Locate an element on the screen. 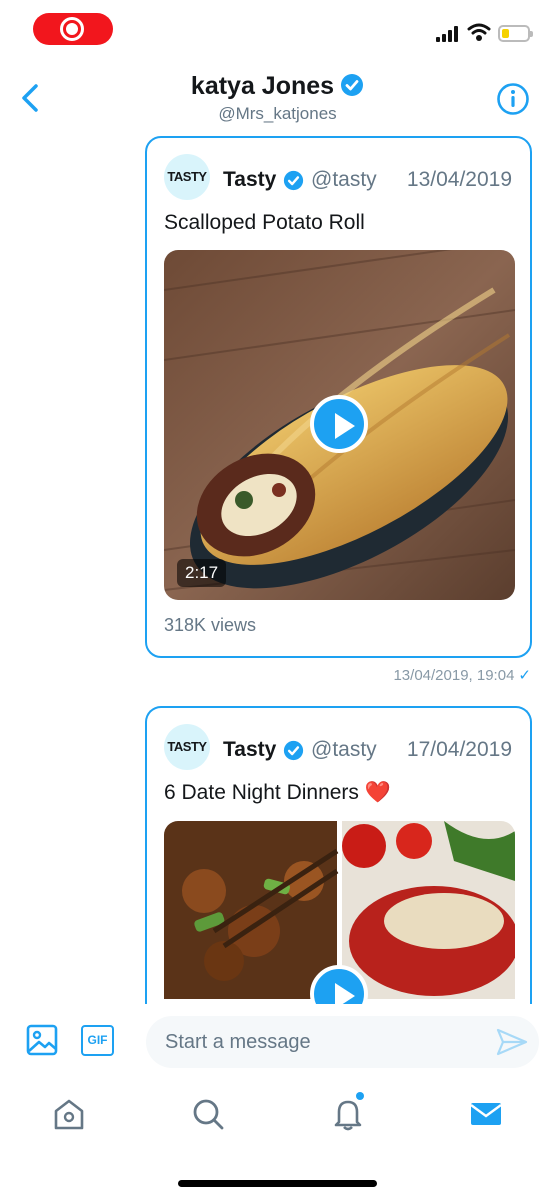 Image resolution: width=555 pixels, height=1200 pixels. status-bar is located at coordinates (277, 30).